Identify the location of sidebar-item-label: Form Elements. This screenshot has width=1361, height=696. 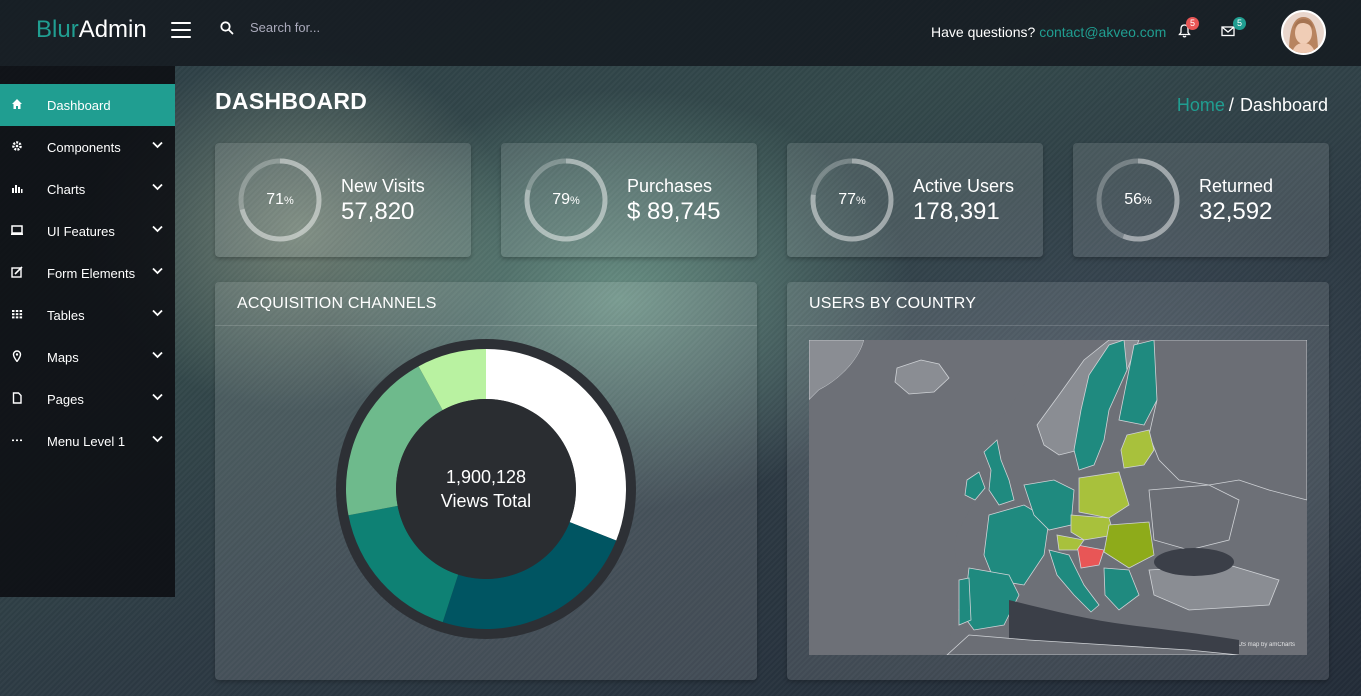
(91, 273).